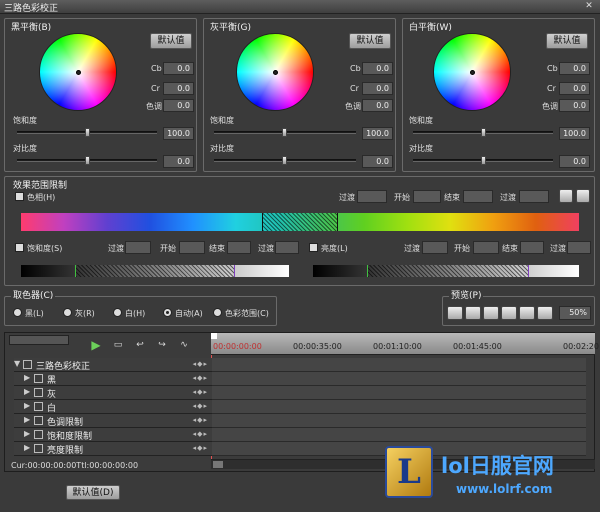 Image resolution: width=600 pixels, height=512 pixels. Describe the element at coordinates (67, 312) in the screenshot. I see `picker-gray-radio` at that location.